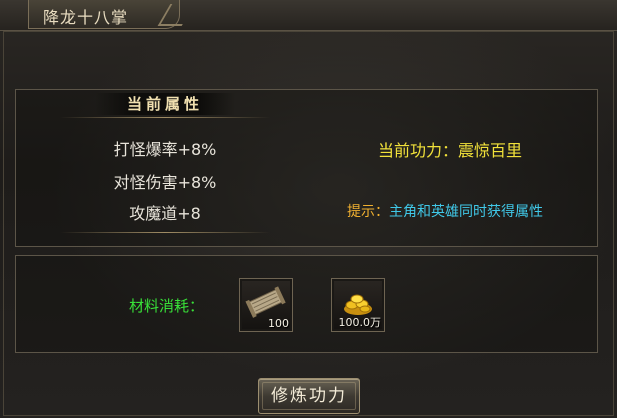 The image size is (617, 418). Describe the element at coordinates (450, 150) in the screenshot. I see `current-skill-level: 当前功力：震惊百里` at that location.